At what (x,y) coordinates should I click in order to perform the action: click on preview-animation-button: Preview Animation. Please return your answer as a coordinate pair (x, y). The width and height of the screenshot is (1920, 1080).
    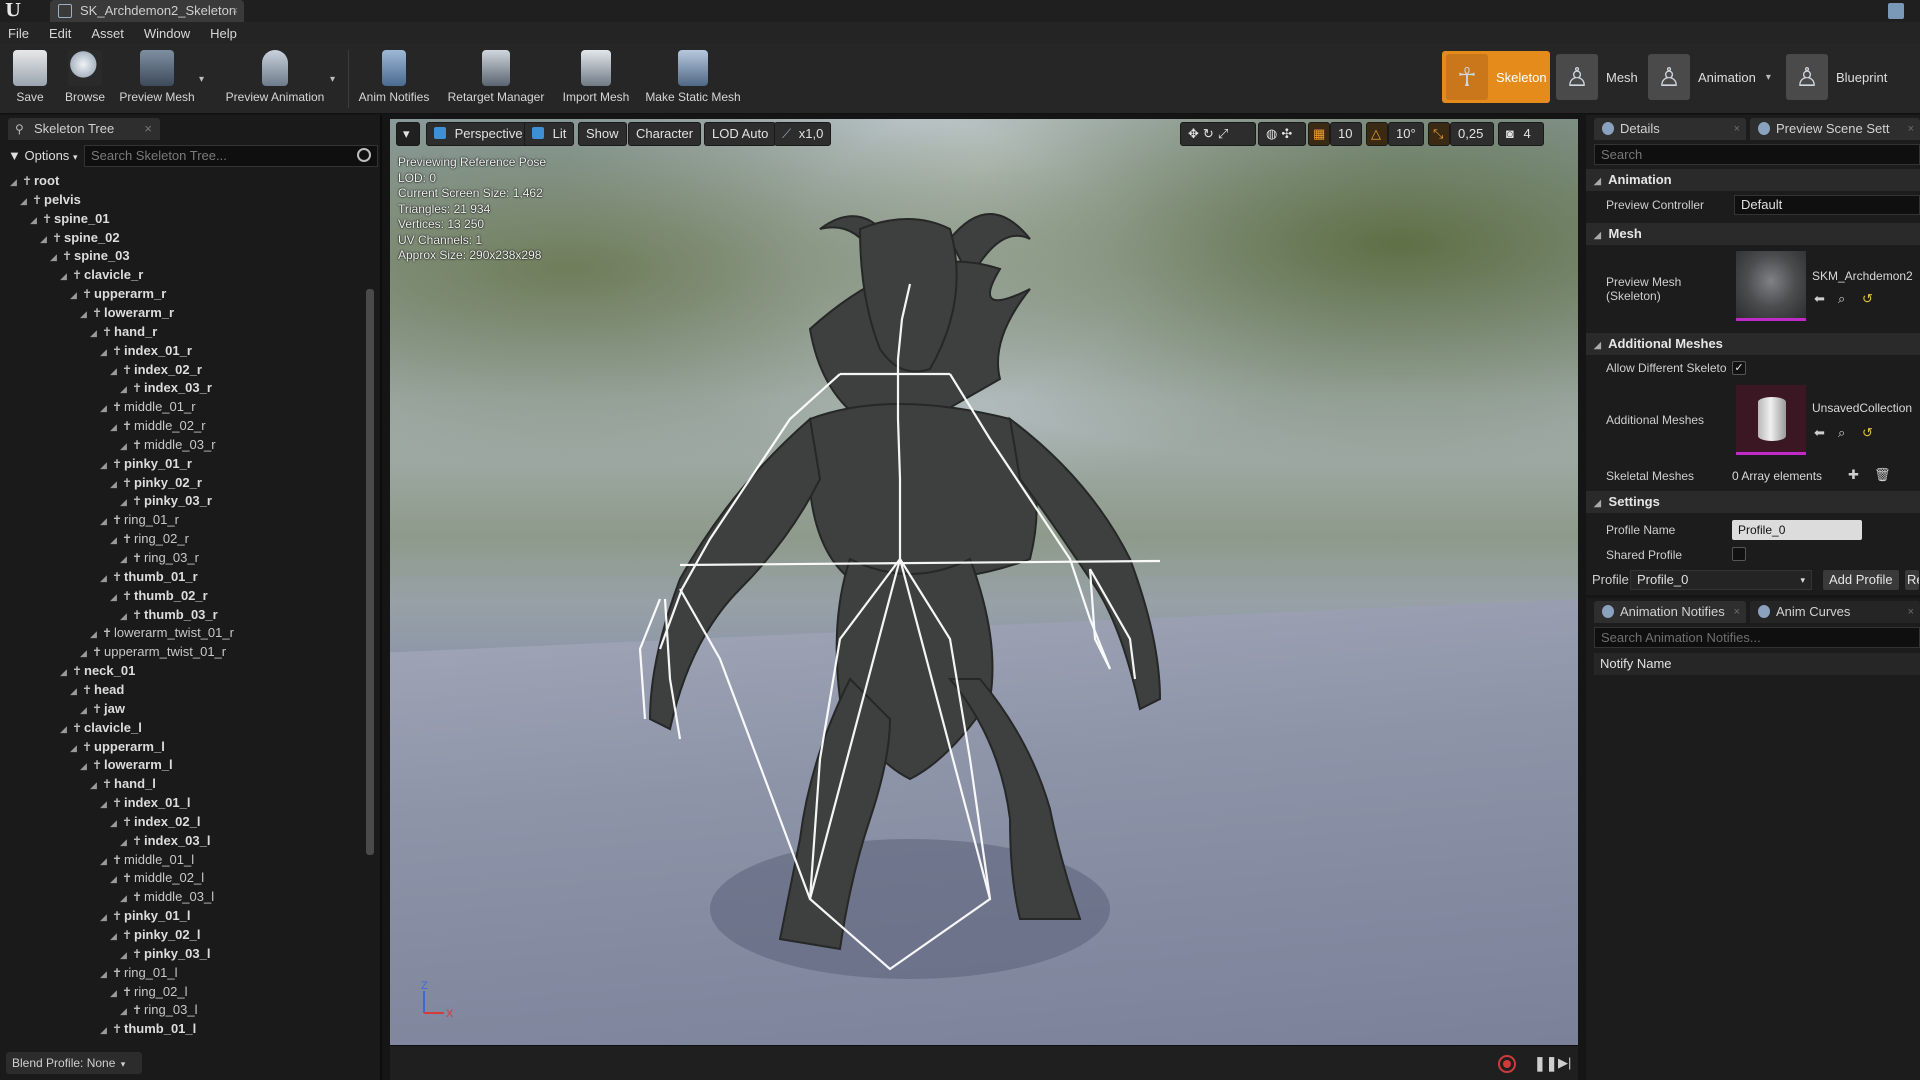
    Looking at the image, I should click on (275, 79).